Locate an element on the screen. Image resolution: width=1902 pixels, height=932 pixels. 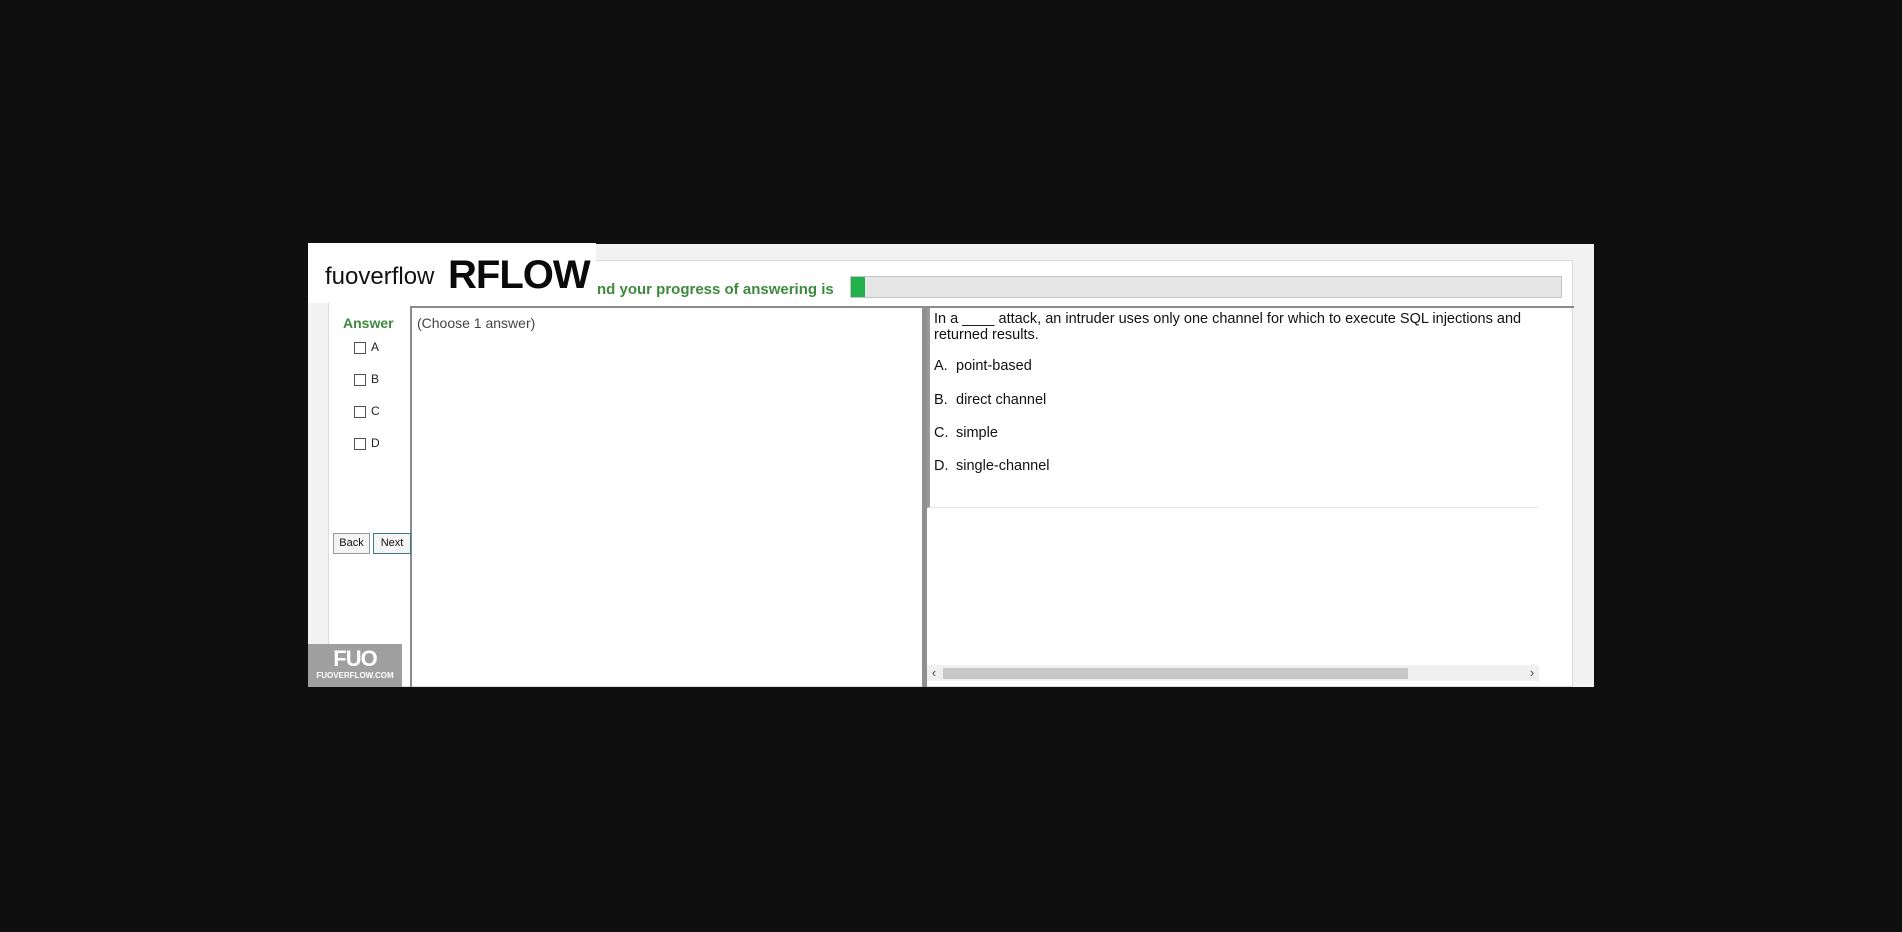
option-label-c: C is located at coordinates (375, 411).